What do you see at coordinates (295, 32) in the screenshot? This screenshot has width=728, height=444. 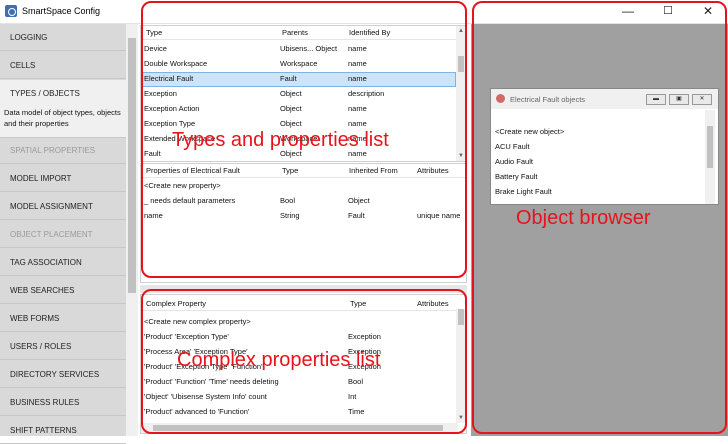 I see `column-header-parents: Parents` at bounding box center [295, 32].